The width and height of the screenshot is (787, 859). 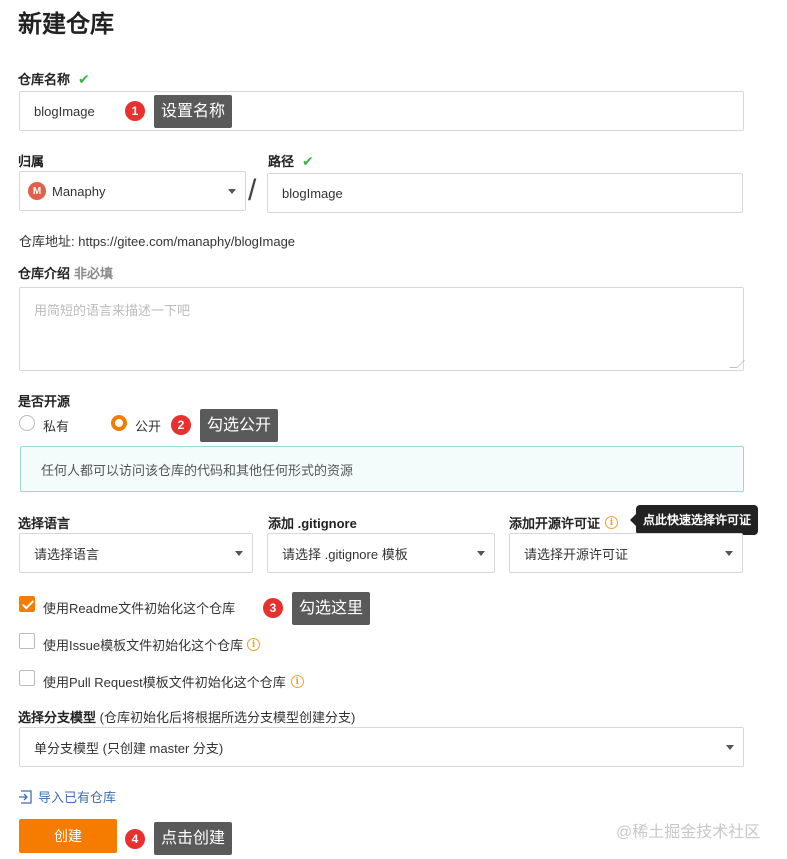 What do you see at coordinates (37, 191) in the screenshot?
I see `avatar: M` at bounding box center [37, 191].